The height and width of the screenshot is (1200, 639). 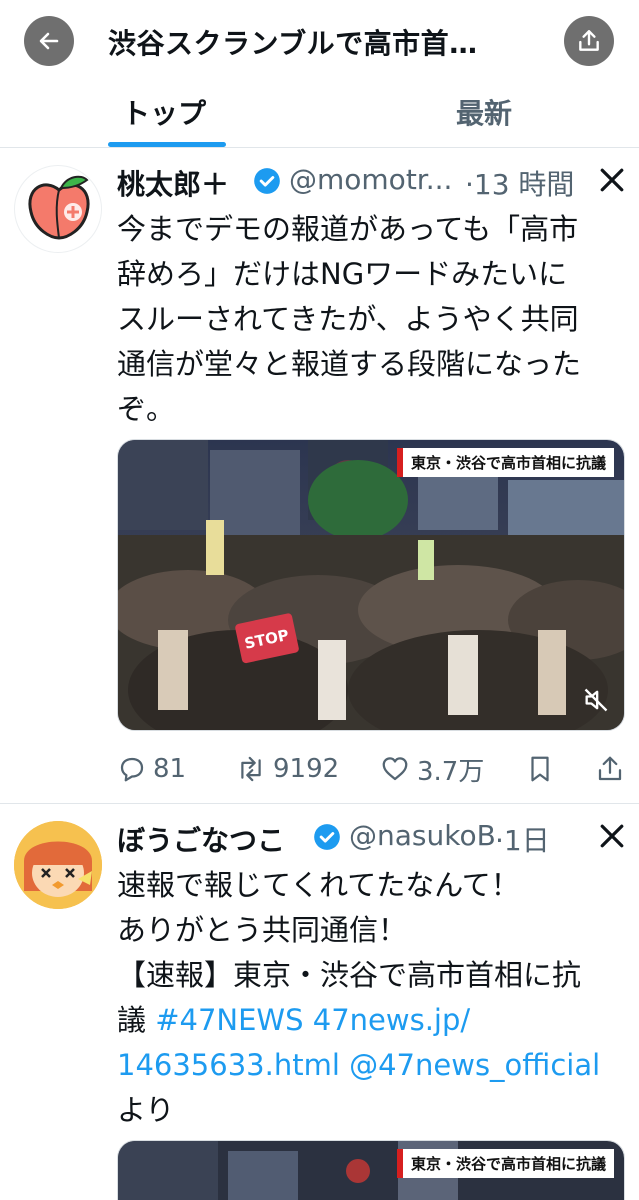 What do you see at coordinates (371, 1170) in the screenshot?
I see `video-media: 東京・渋谷で高市首相に抗議` at bounding box center [371, 1170].